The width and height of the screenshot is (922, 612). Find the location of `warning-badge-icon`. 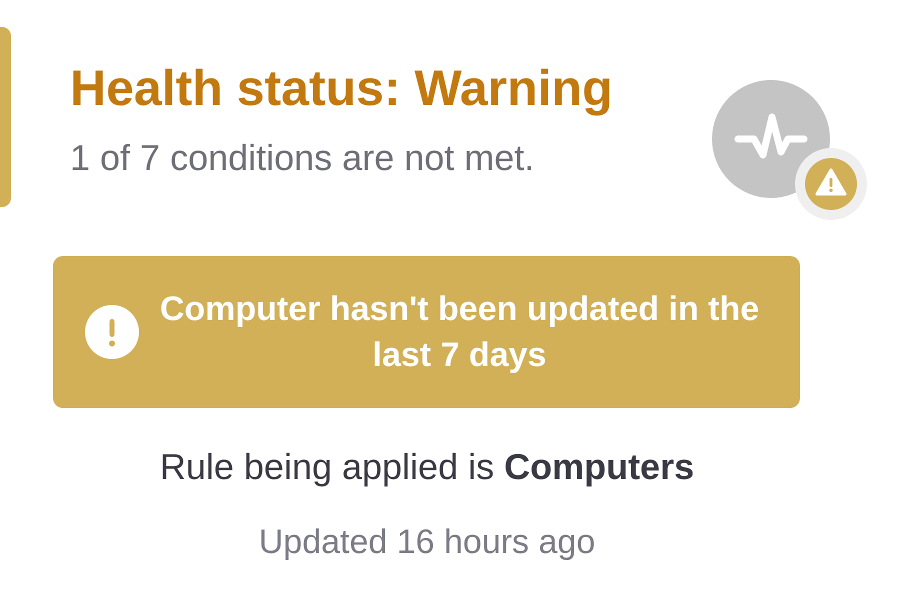

warning-badge-icon is located at coordinates (831, 184).